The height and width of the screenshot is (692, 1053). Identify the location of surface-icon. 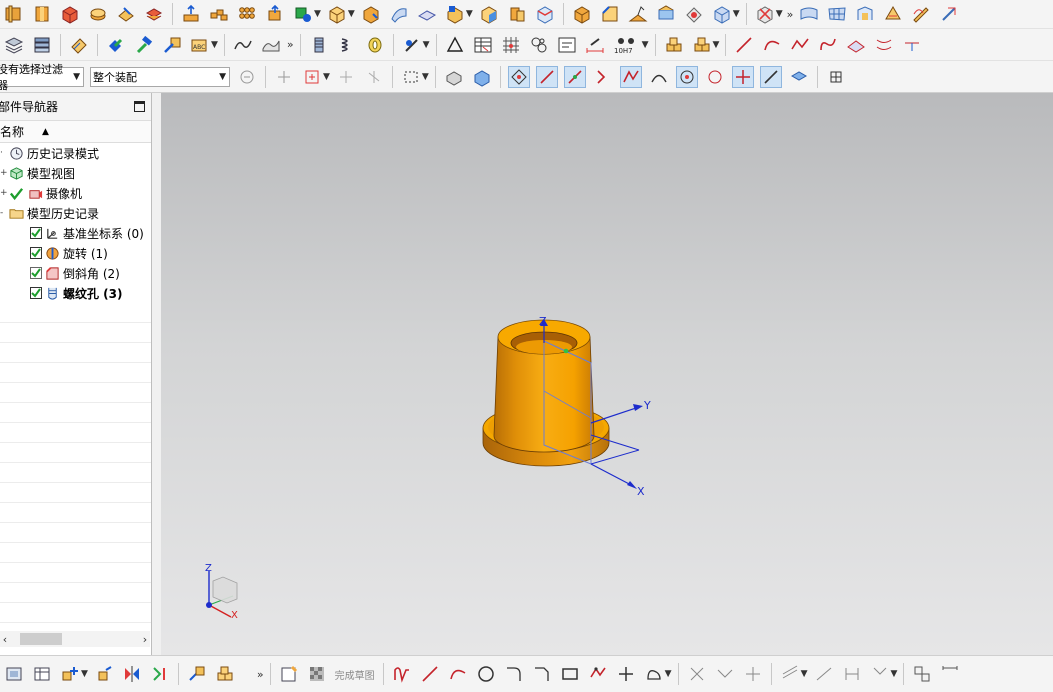
(399, 14).